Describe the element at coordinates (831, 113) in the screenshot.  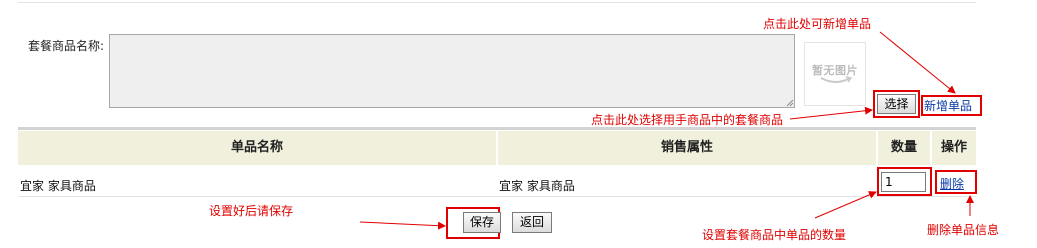
I see `arrow-to-select` at that location.